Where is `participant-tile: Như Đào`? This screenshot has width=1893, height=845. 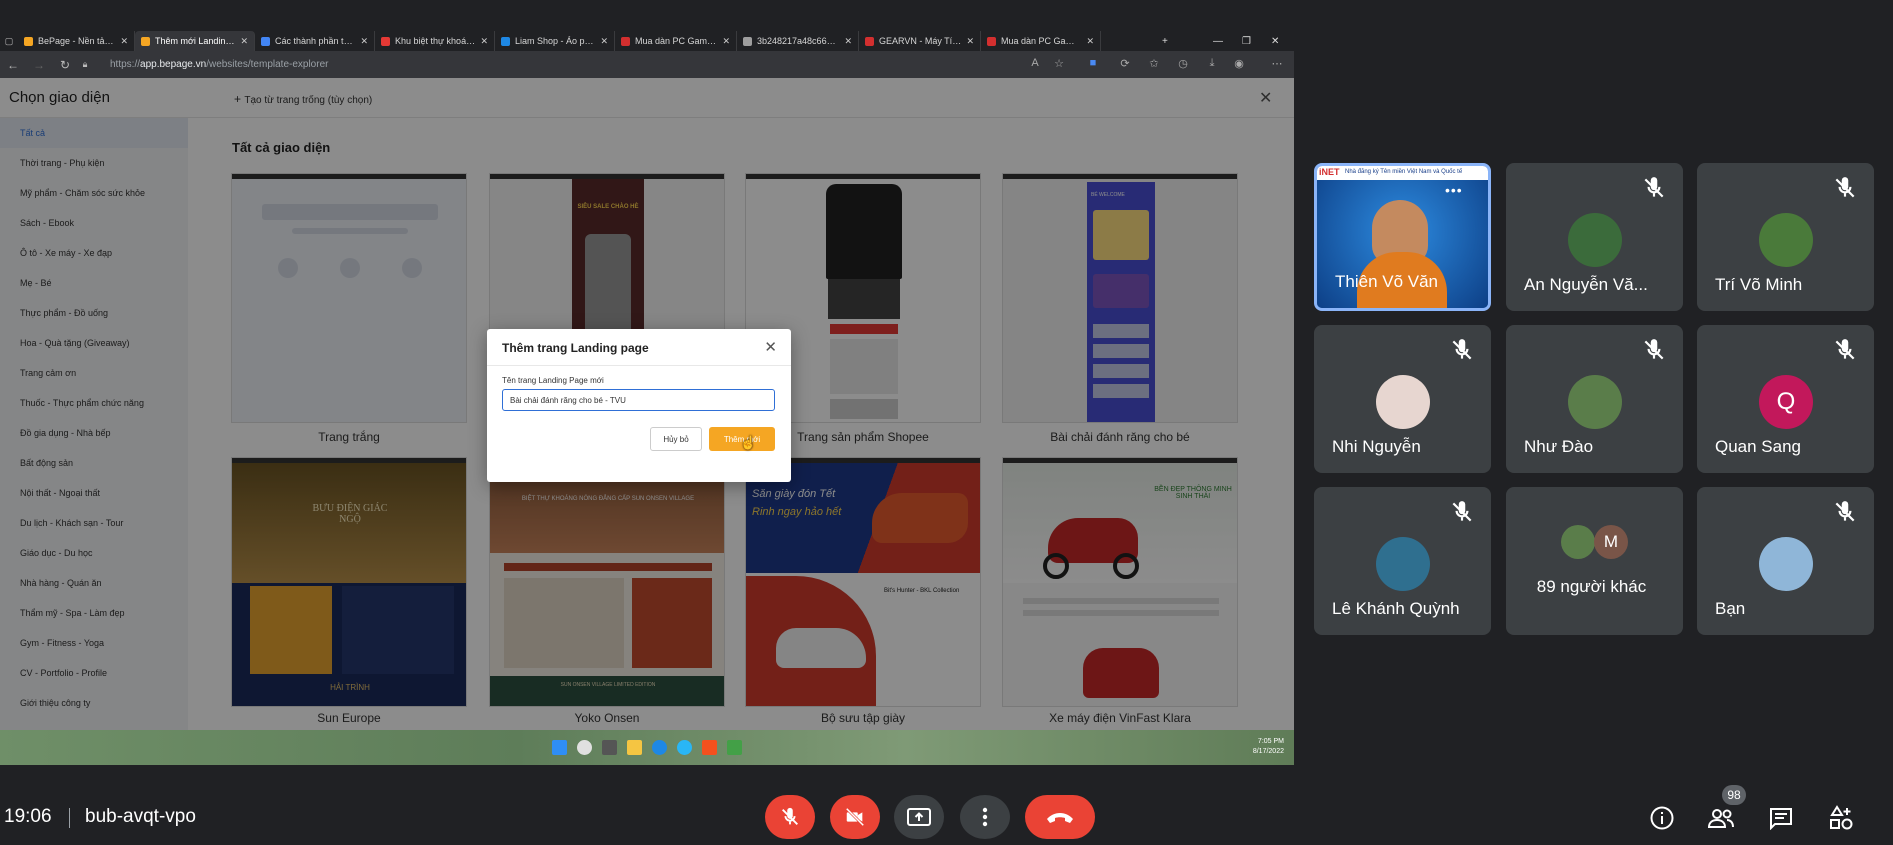 participant-tile: Như Đào is located at coordinates (1594, 399).